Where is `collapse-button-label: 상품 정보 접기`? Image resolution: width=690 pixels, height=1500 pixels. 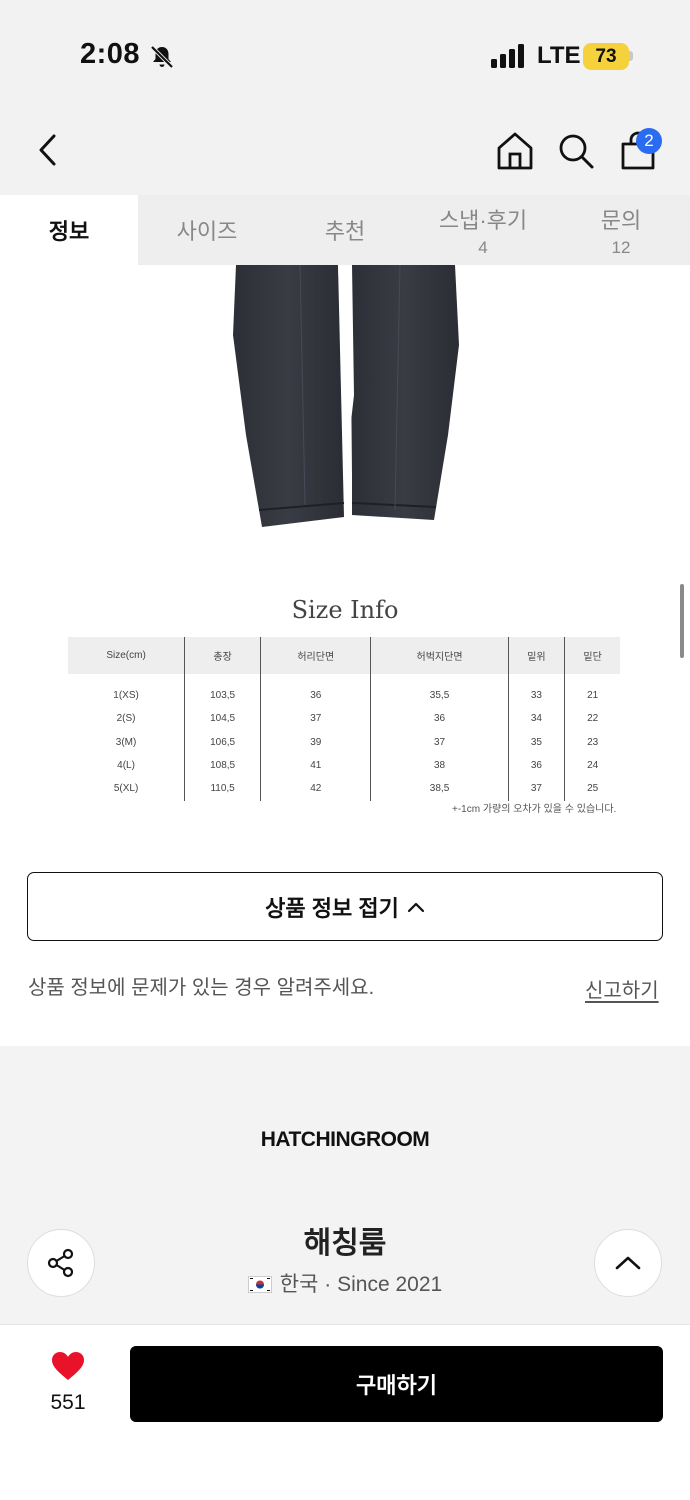
collapse-button-label: 상품 정보 접기 is located at coordinates (332, 908).